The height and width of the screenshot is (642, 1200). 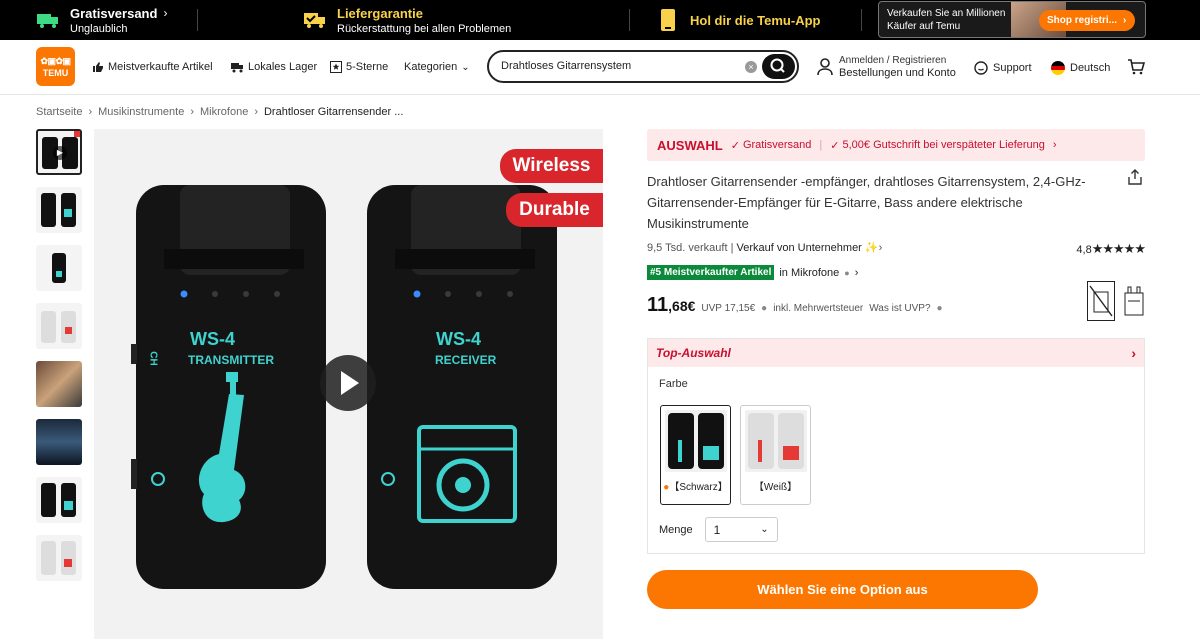 What do you see at coordinates (424, 28) in the screenshot?
I see `guarantee-subtitle: Rückerstattung bei allen Problemen` at bounding box center [424, 28].